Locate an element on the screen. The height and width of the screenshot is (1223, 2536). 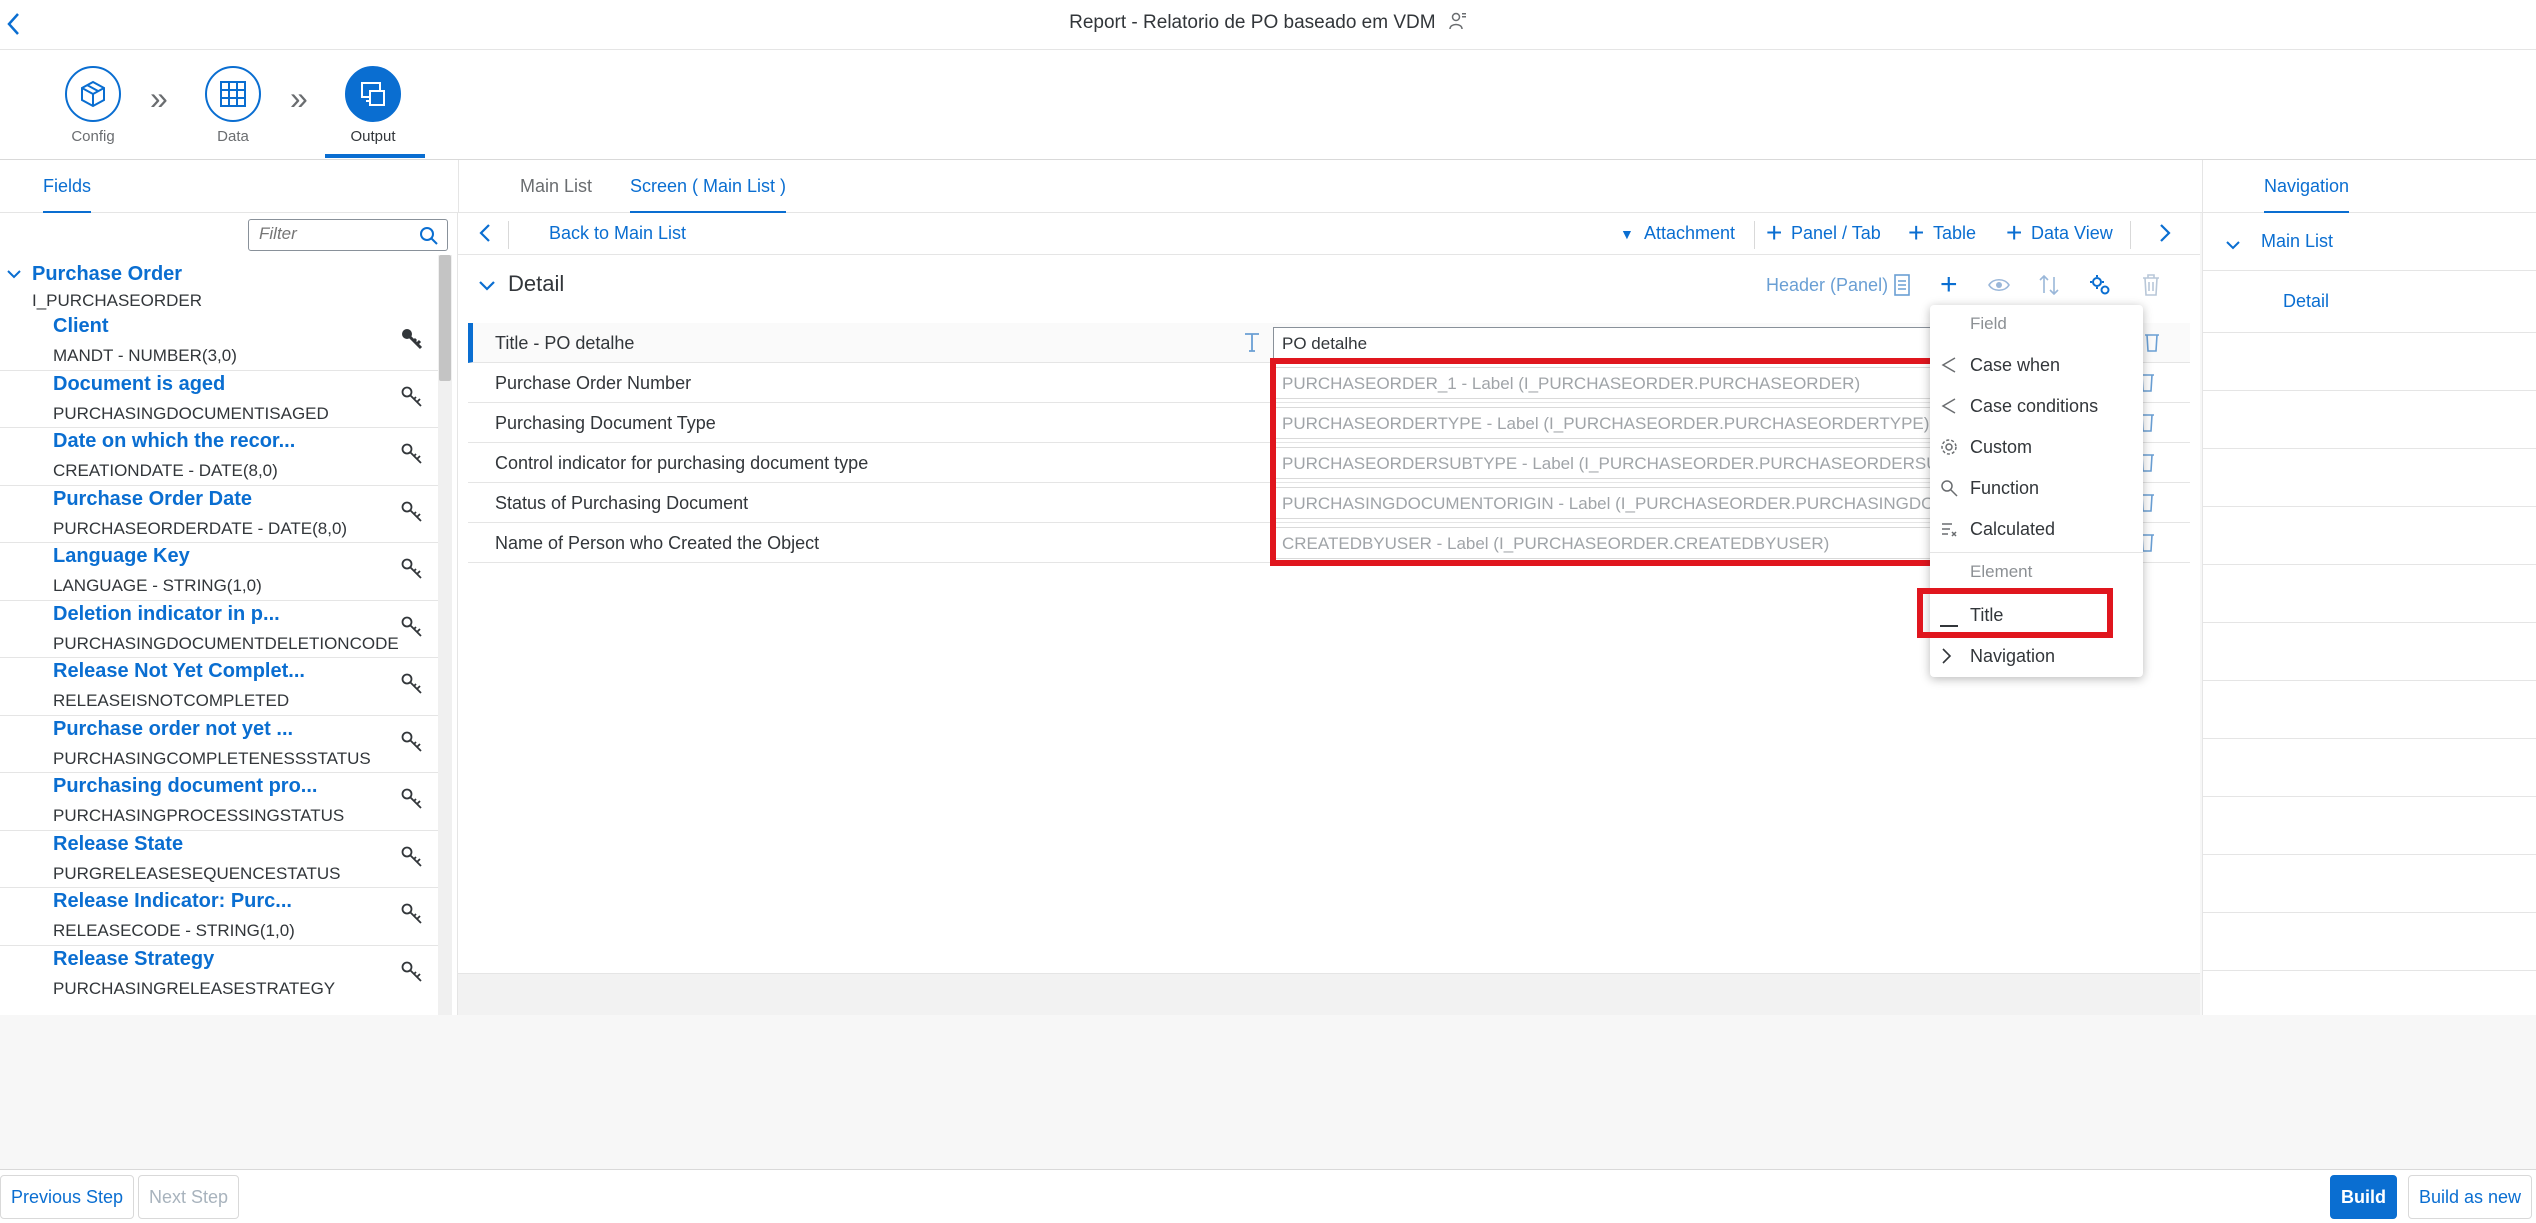
filter-field is located at coordinates (348, 235).